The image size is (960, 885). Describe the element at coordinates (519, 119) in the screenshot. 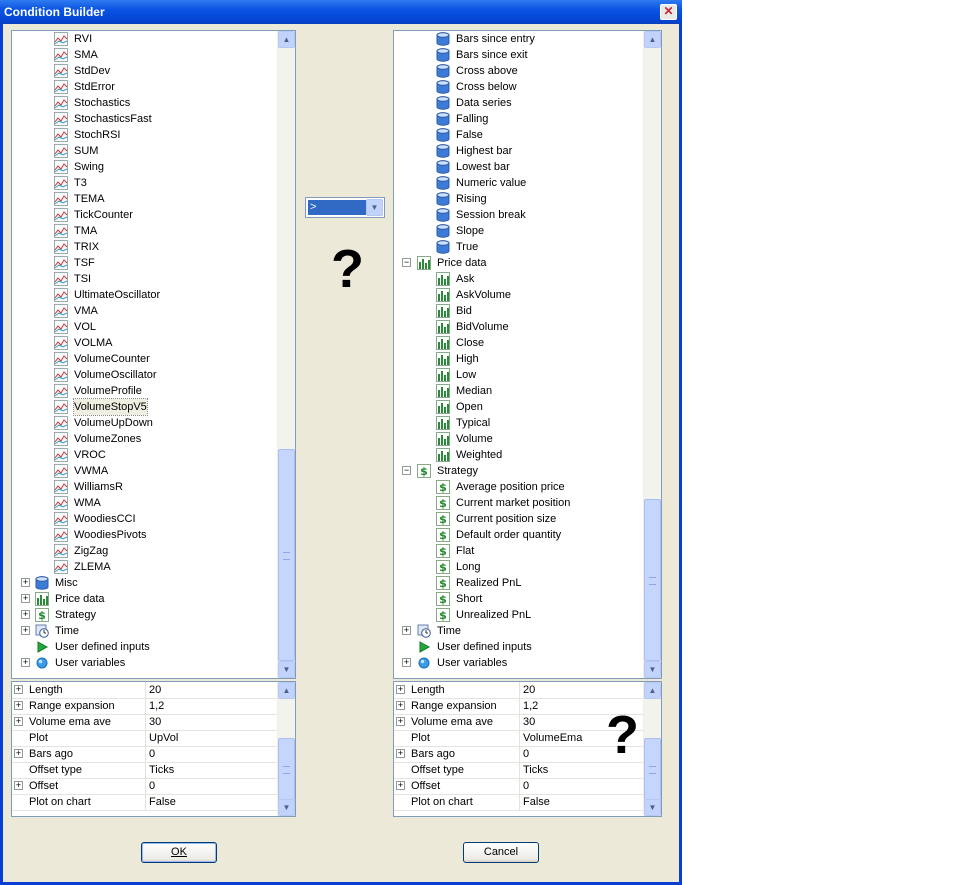

I see `tree-item-falling: Falling` at that location.